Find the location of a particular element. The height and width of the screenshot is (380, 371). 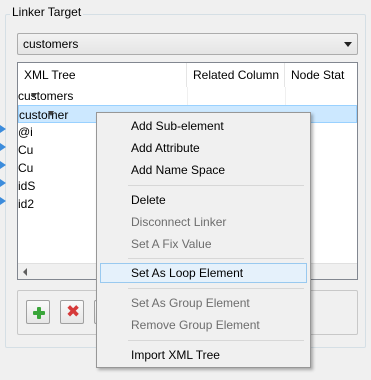

plus-icon is located at coordinates (39, 313).